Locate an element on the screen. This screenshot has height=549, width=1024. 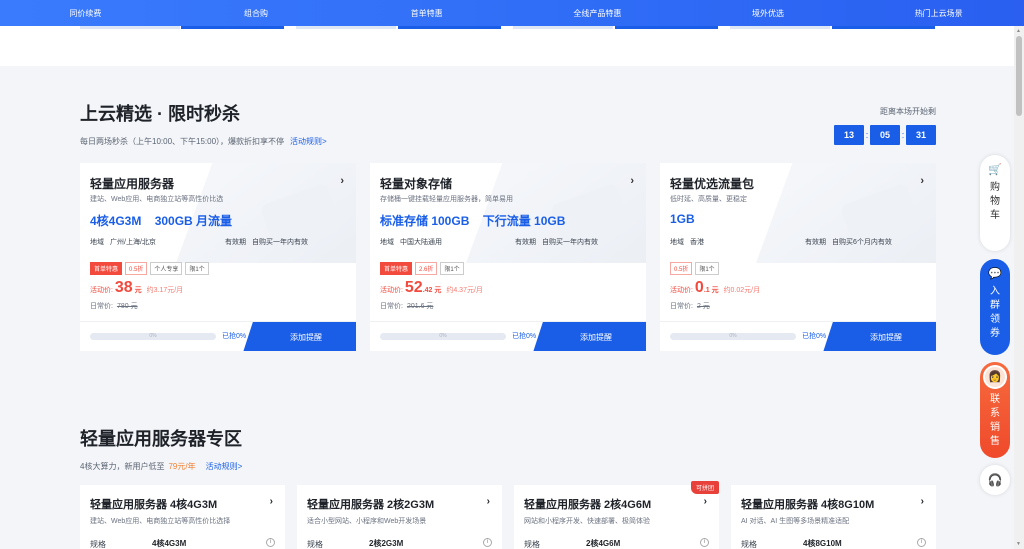
nav-item-renew: 同价续费 is located at coordinates (85, 13).